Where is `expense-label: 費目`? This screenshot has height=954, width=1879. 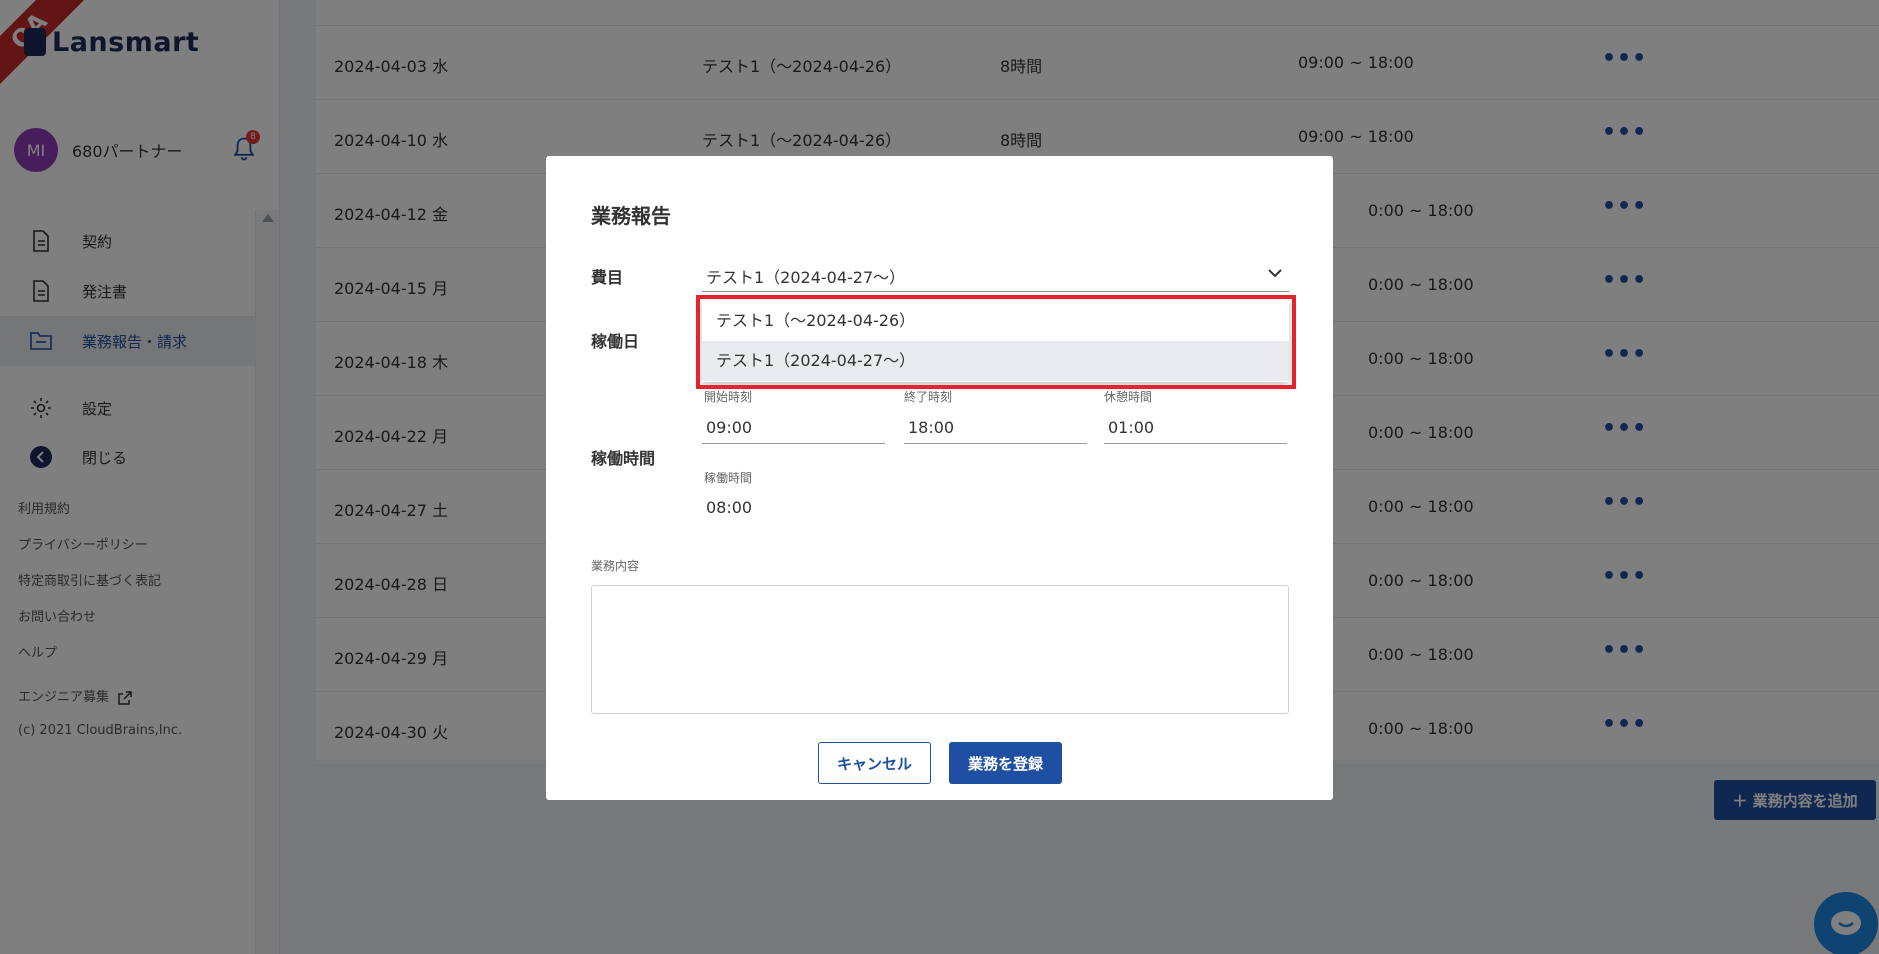 expense-label: 費目 is located at coordinates (607, 277).